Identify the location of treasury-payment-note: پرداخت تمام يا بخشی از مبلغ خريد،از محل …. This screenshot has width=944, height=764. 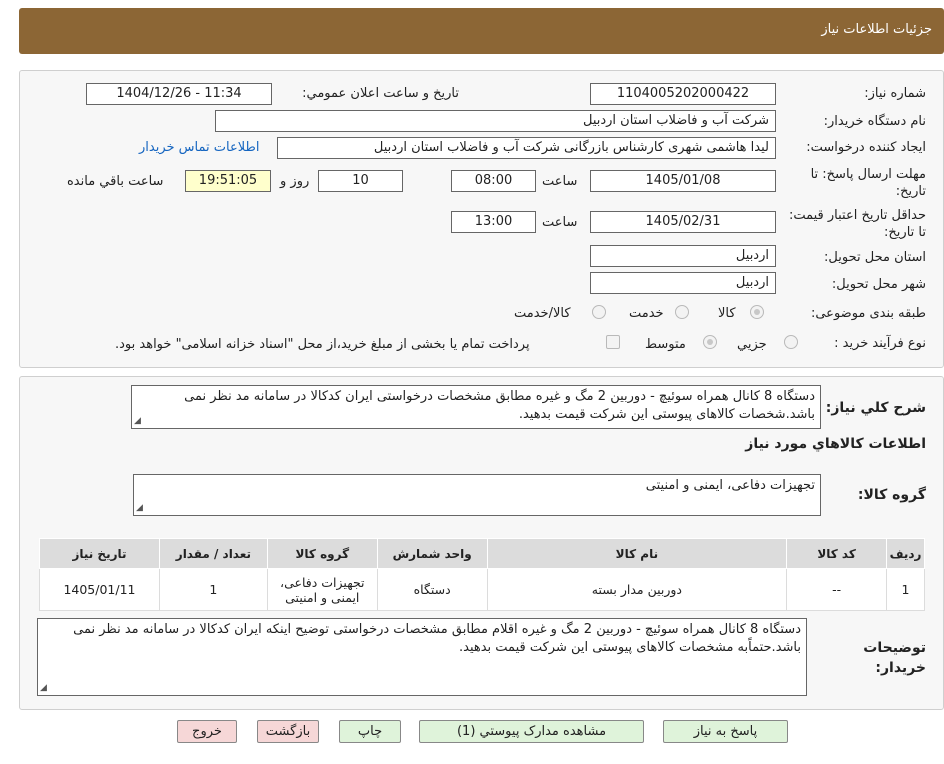
(322, 344).